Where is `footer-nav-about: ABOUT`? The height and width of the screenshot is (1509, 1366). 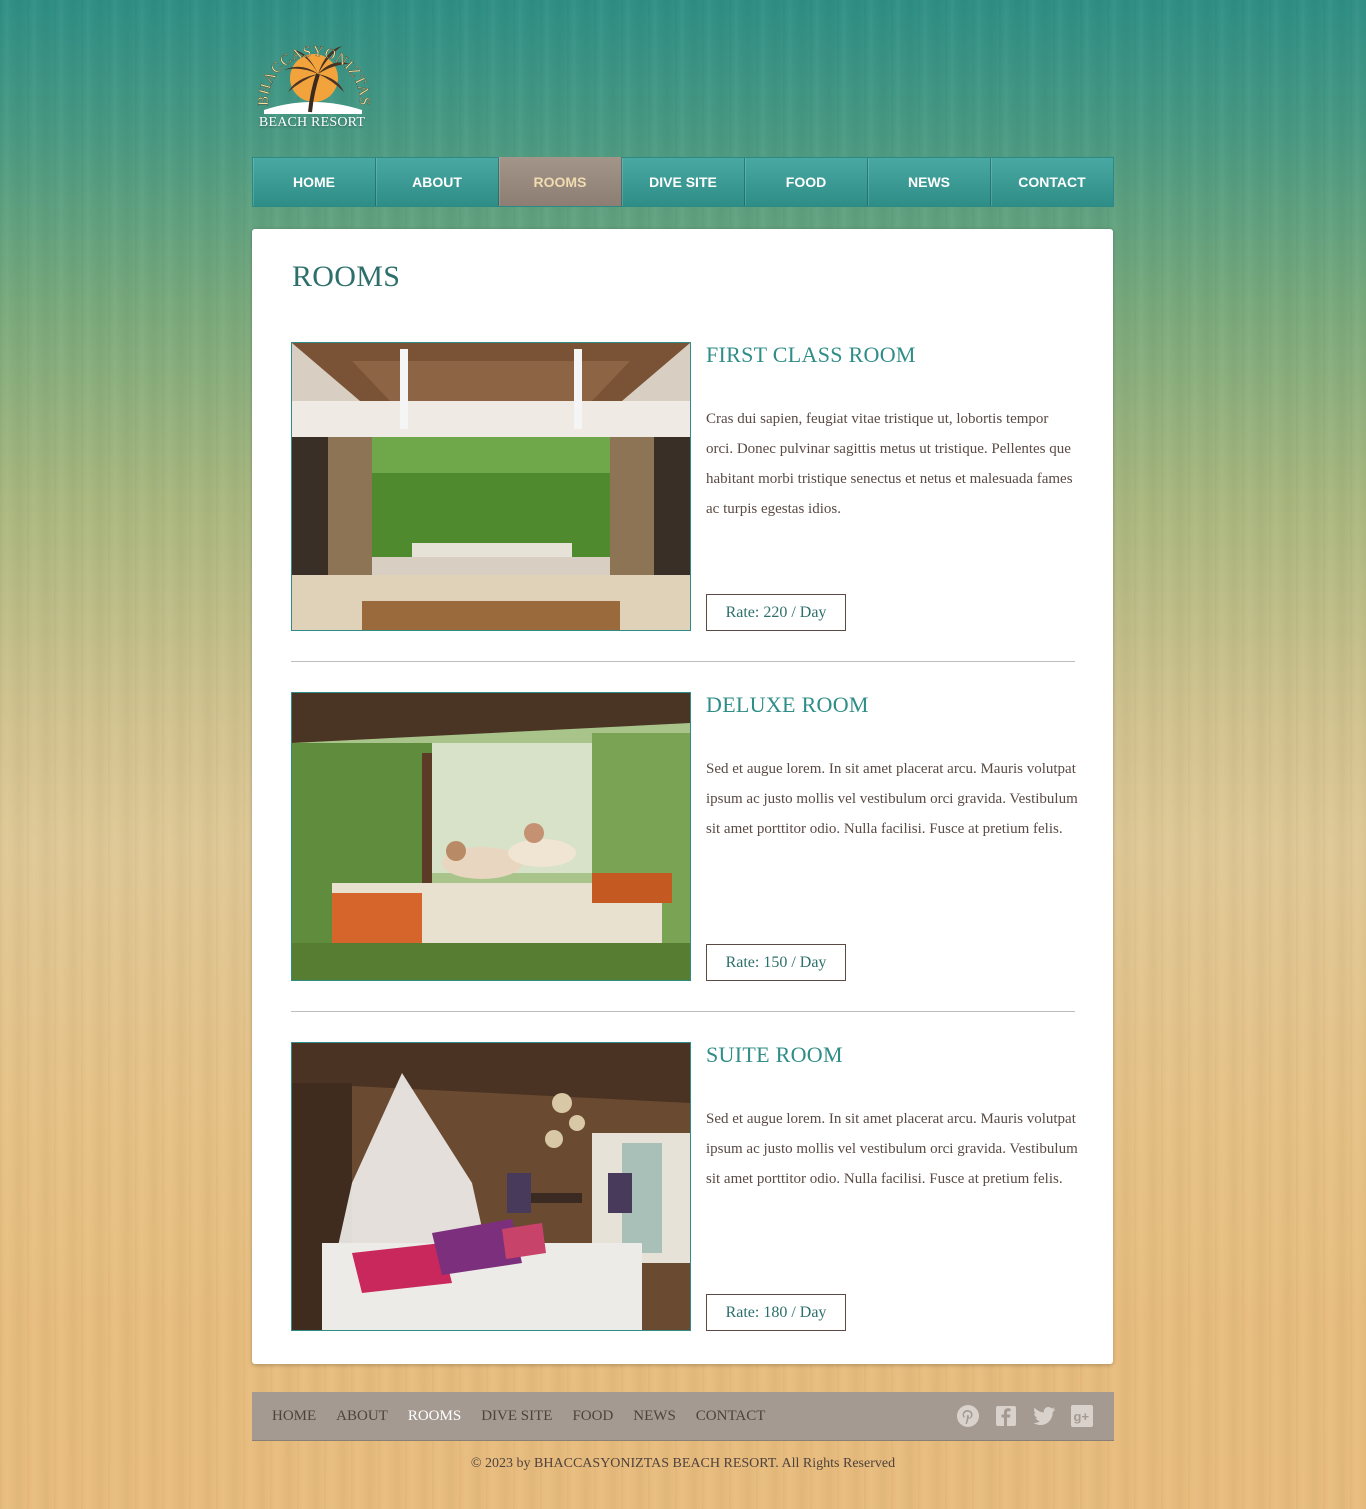 footer-nav-about: ABOUT is located at coordinates (362, 1416).